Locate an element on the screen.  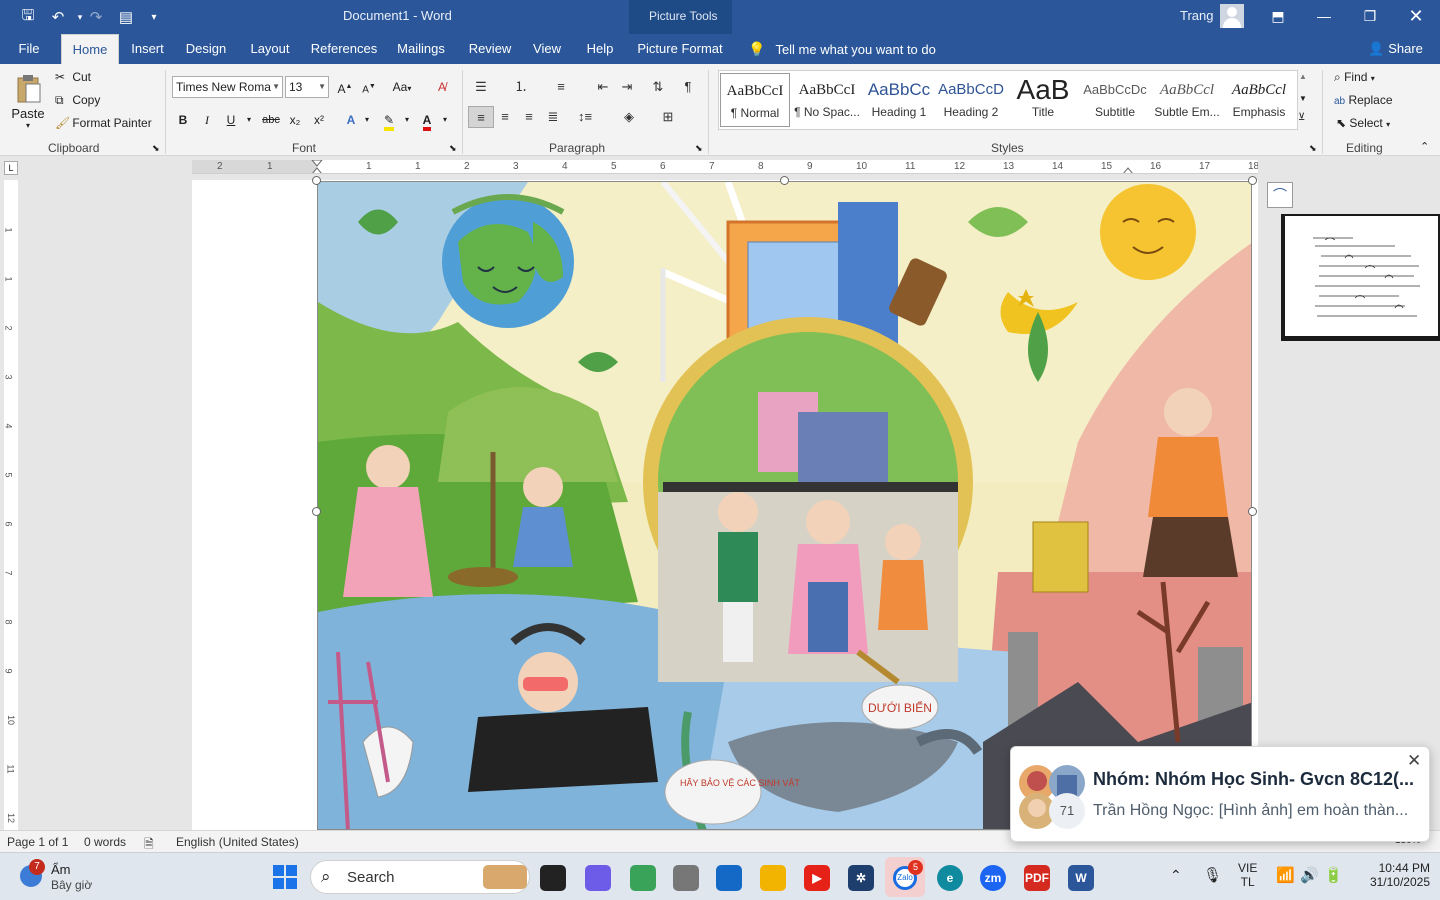
language-indicator: English (United States) is located at coordinates (237, 842).